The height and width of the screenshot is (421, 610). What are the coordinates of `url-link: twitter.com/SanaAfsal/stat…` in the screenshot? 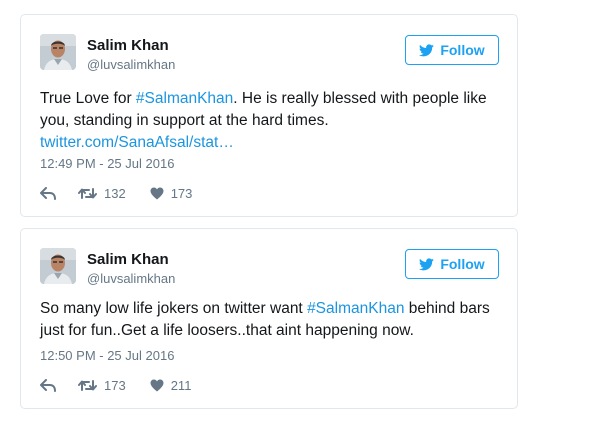 It's located at (275, 143).